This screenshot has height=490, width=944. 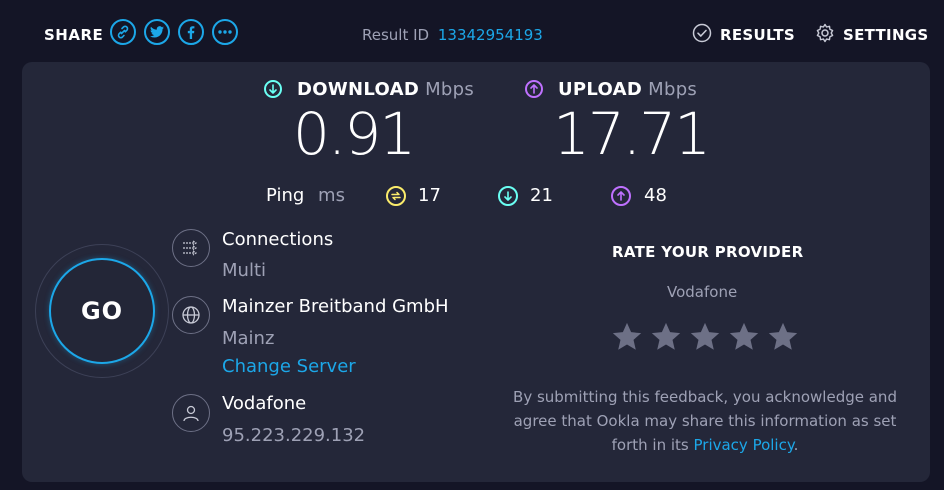 What do you see at coordinates (702, 35) in the screenshot?
I see `check-circle-icon` at bounding box center [702, 35].